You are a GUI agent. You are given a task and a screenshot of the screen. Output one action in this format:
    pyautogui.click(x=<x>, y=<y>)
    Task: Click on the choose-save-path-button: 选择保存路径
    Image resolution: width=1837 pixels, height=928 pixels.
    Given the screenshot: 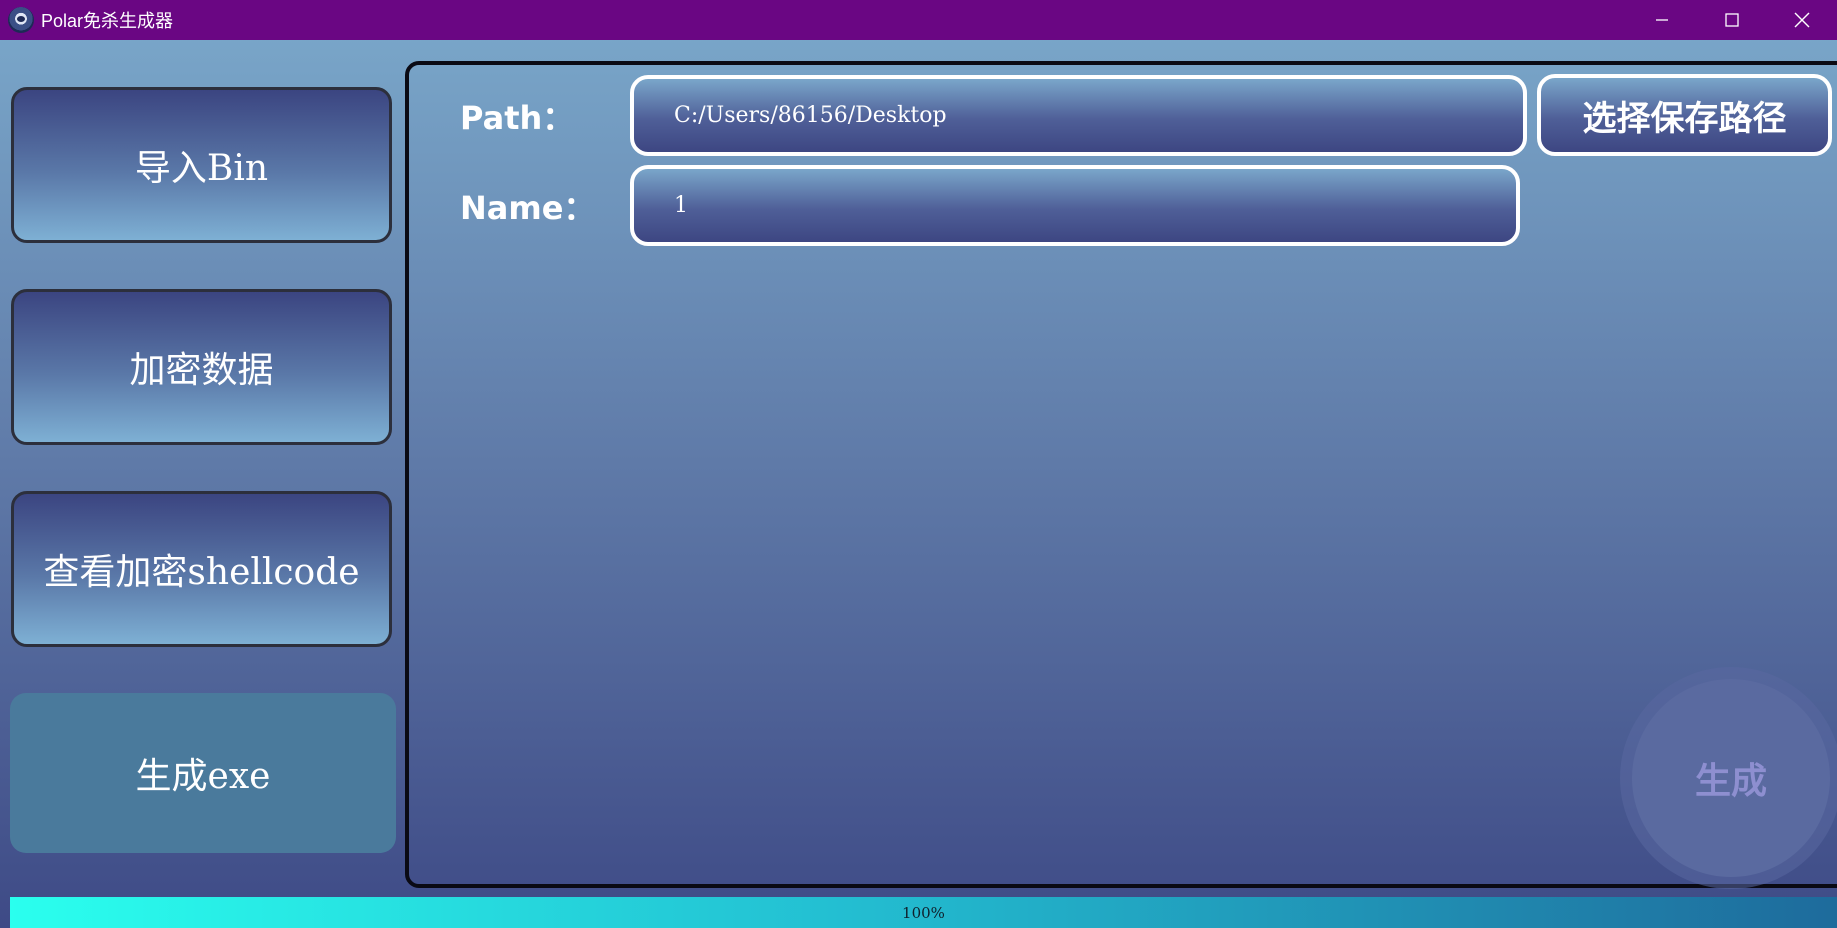 What is the action you would take?
    pyautogui.click(x=1684, y=115)
    